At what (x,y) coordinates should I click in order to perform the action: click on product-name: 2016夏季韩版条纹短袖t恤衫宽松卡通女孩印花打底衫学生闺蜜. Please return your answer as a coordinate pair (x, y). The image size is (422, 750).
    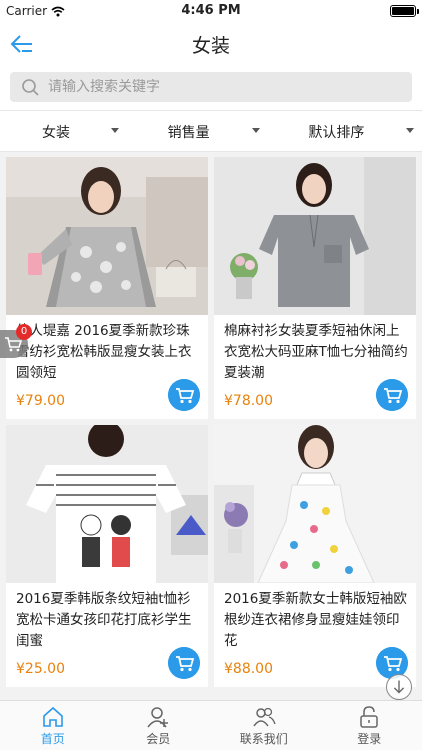
    Looking at the image, I should click on (104, 620).